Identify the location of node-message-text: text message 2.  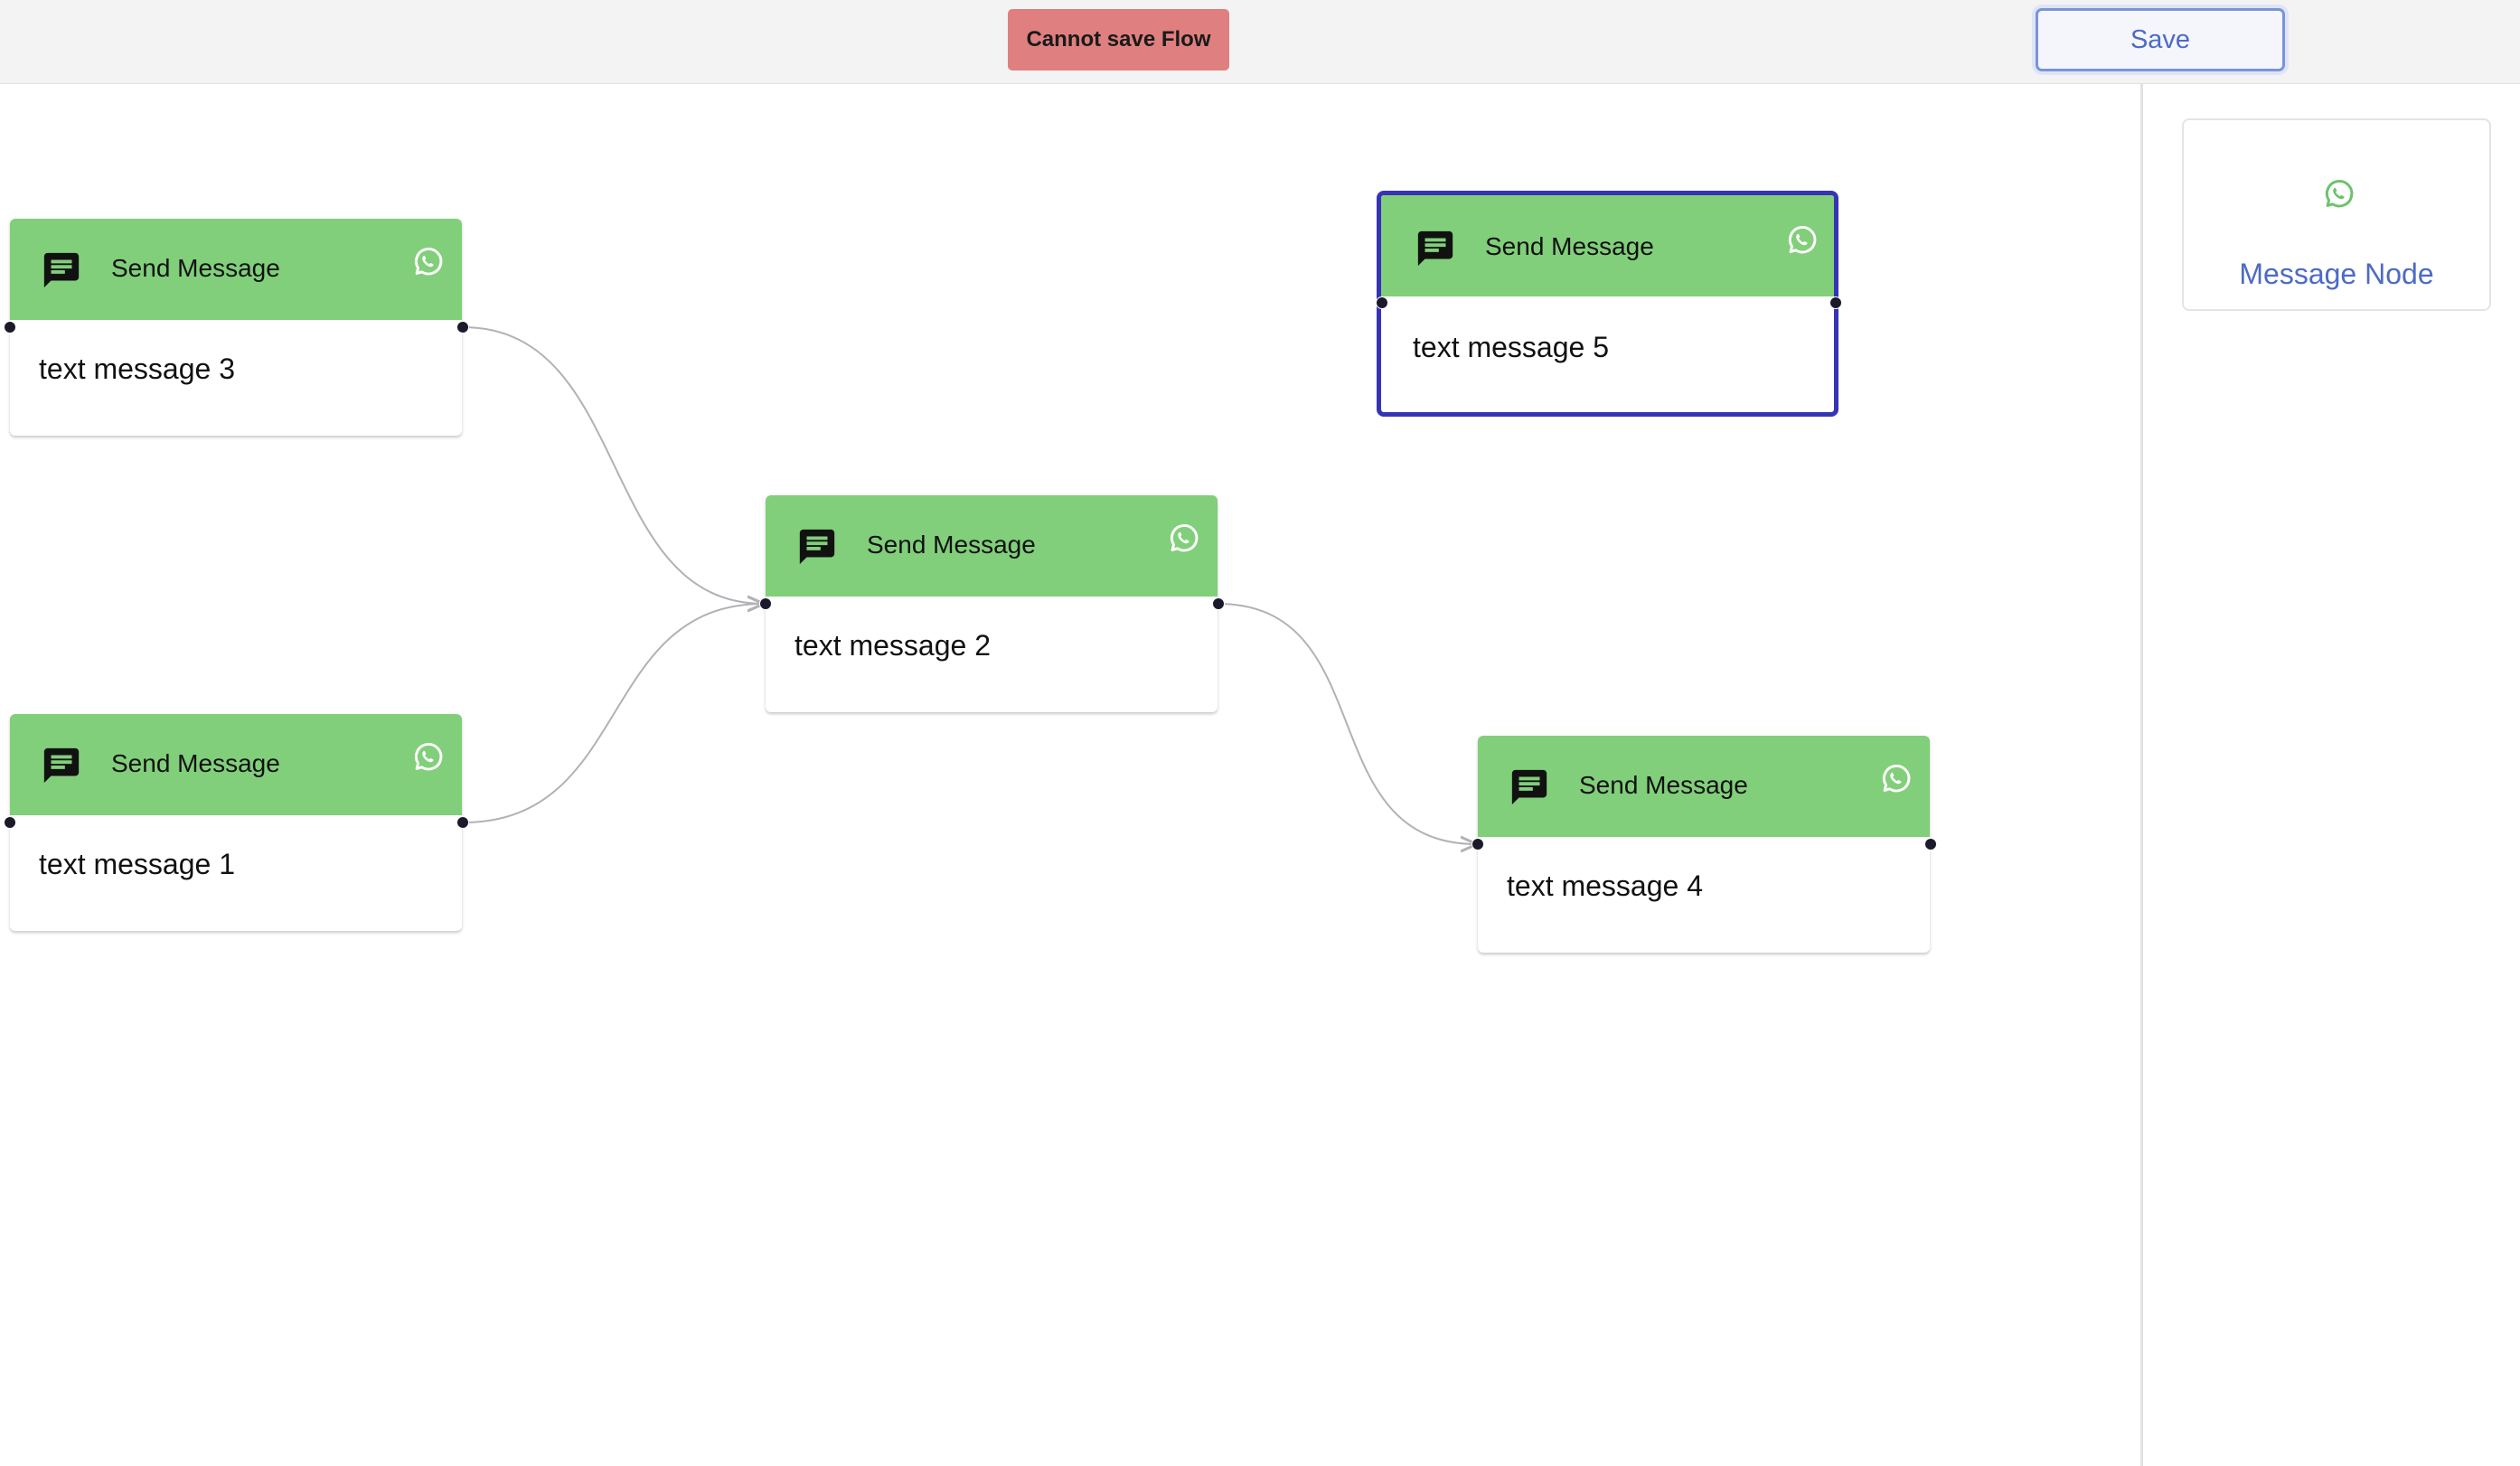
(893, 645).